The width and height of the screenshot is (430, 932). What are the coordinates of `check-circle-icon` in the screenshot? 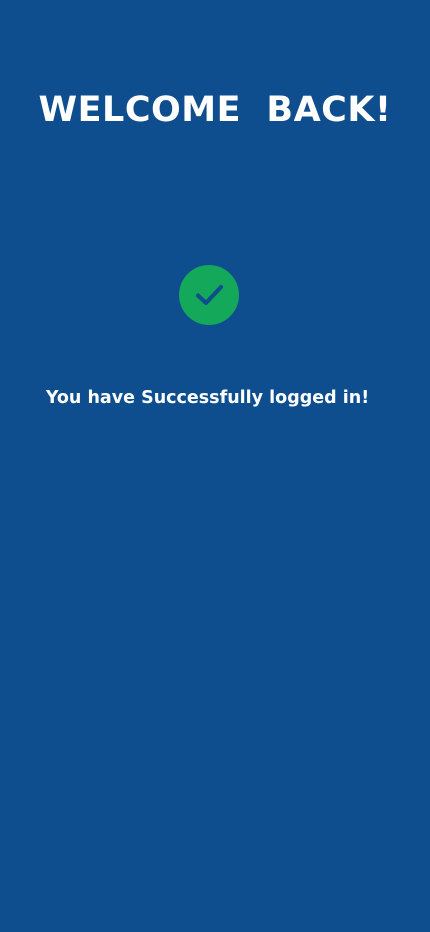 It's located at (209, 295).